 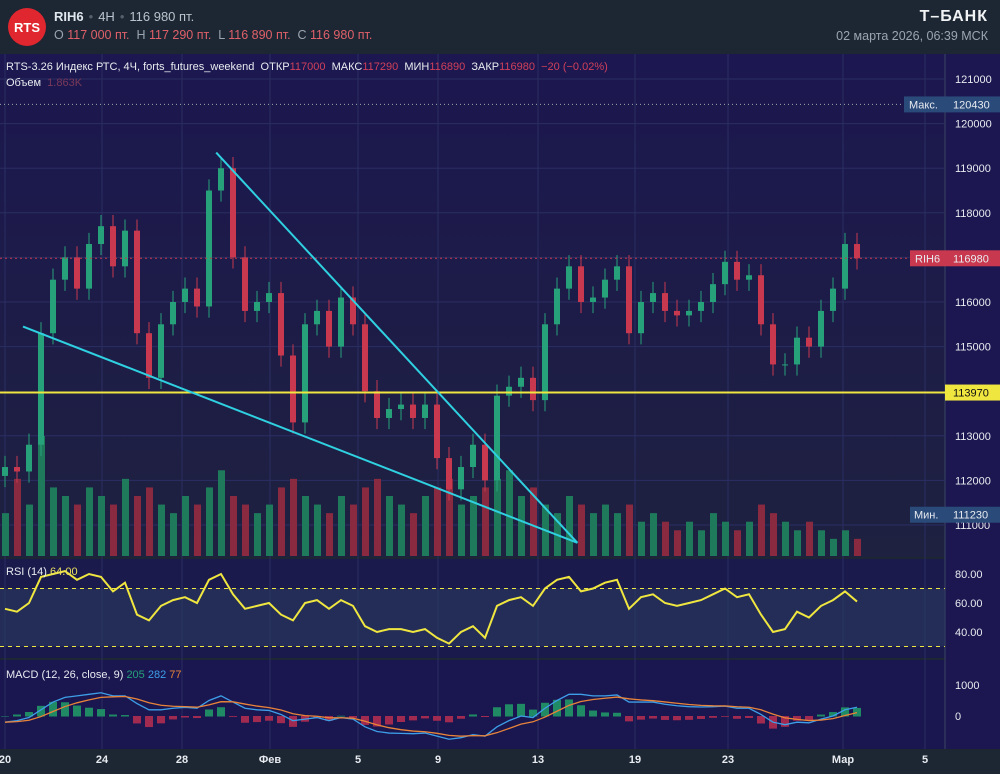 What do you see at coordinates (5, 760) in the screenshot?
I see `date-tick: 20` at bounding box center [5, 760].